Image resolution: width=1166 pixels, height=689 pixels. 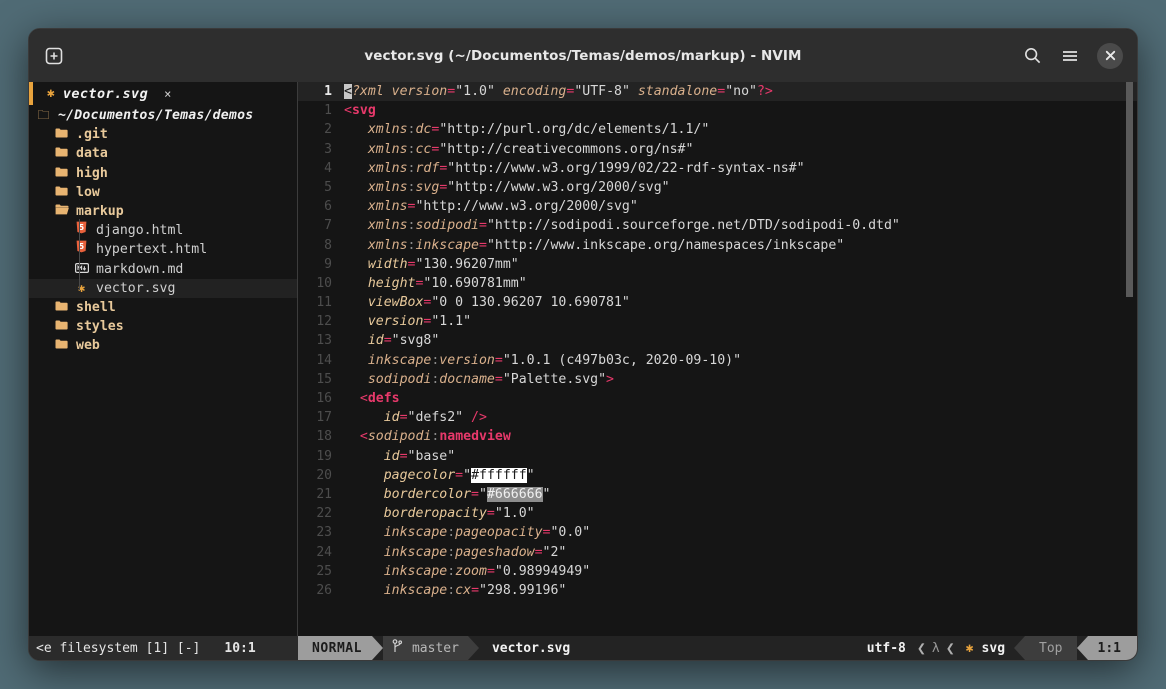 What do you see at coordinates (717, 475) in the screenshot?
I see `code-line: 20 pagecolor="#ffffff"` at bounding box center [717, 475].